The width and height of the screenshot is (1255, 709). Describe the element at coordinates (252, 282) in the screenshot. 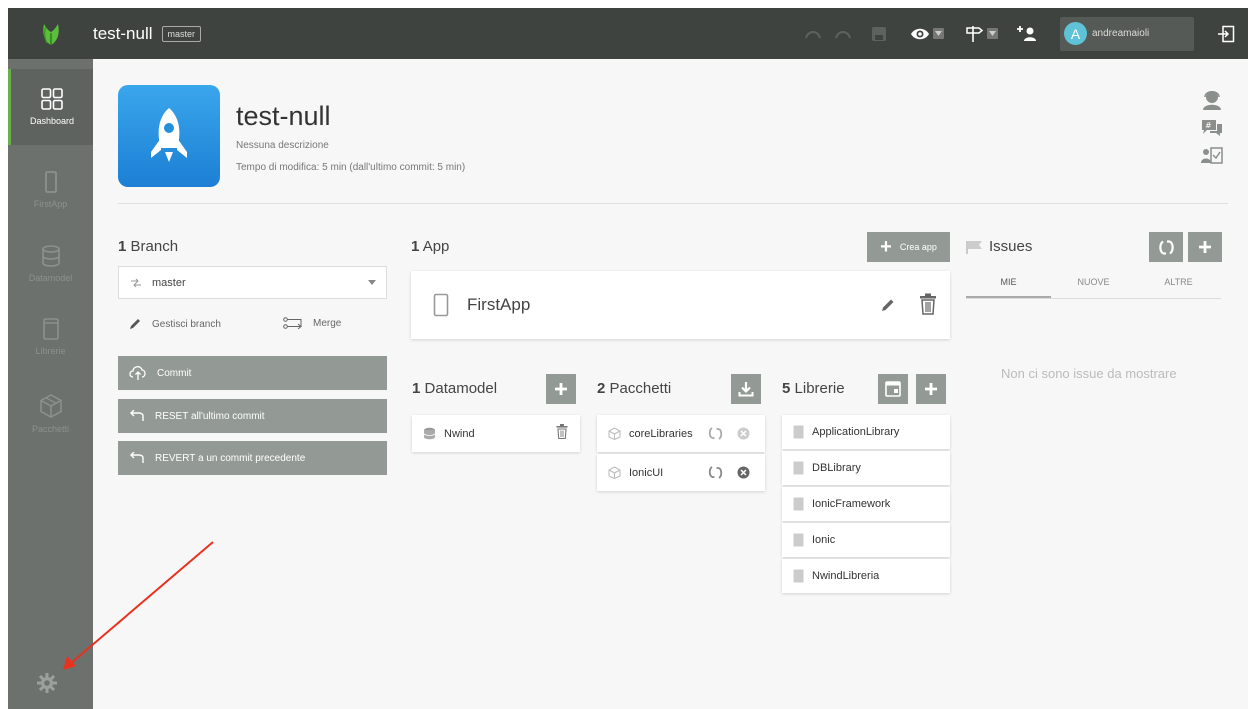

I see `branch-select: master` at that location.